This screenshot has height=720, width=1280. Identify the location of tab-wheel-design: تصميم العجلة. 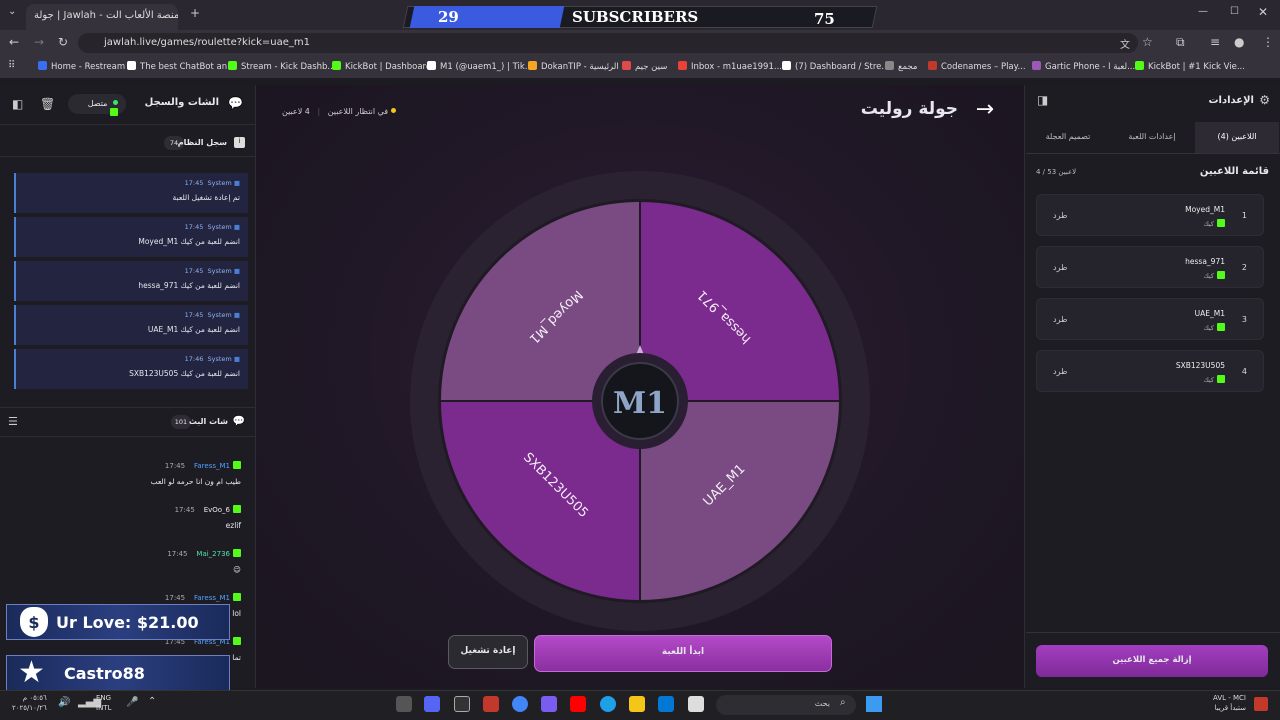
(1068, 137).